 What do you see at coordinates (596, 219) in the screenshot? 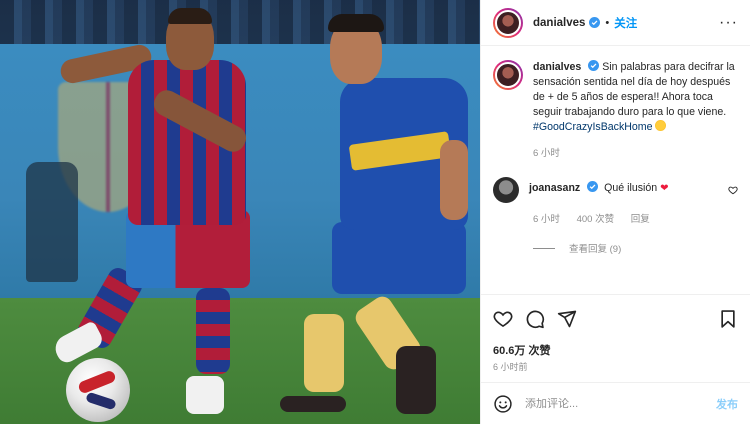
I see `comment-likes: 400 次赞` at bounding box center [596, 219].